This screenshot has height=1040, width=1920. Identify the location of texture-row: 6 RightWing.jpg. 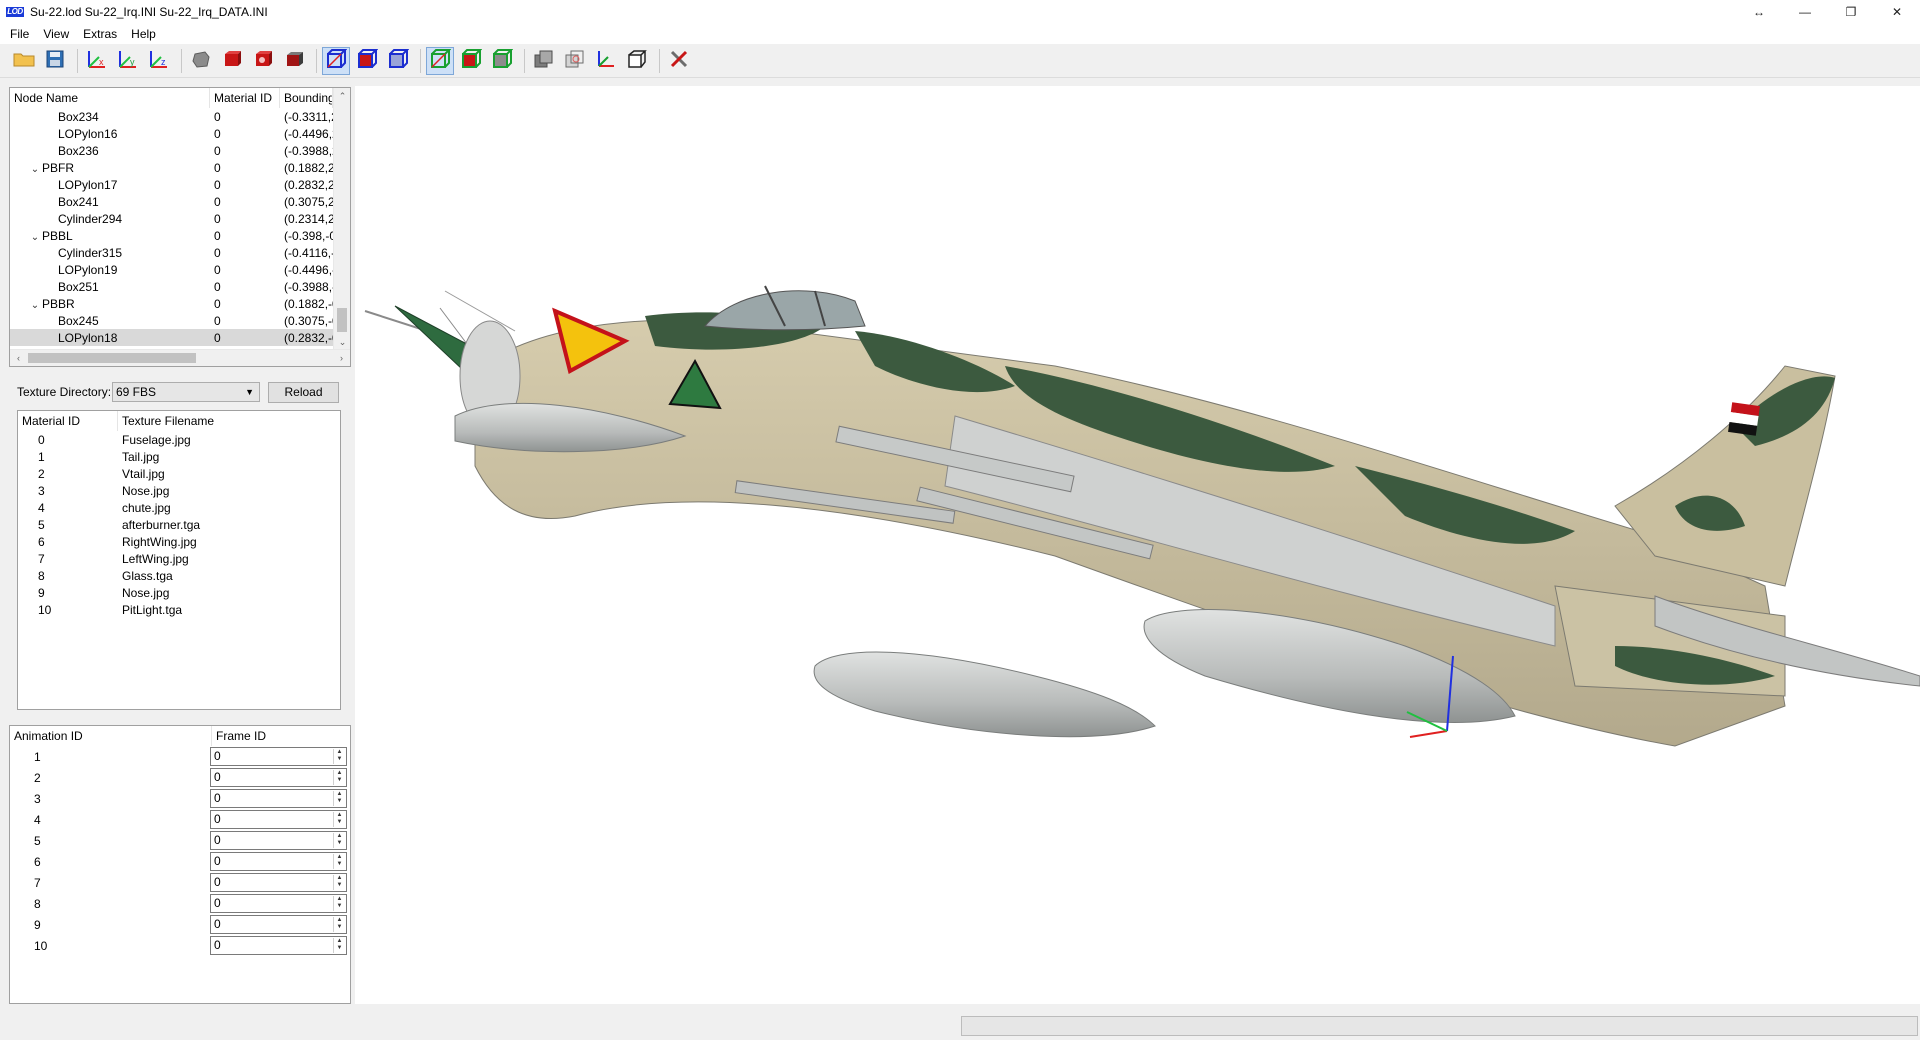
(179, 541).